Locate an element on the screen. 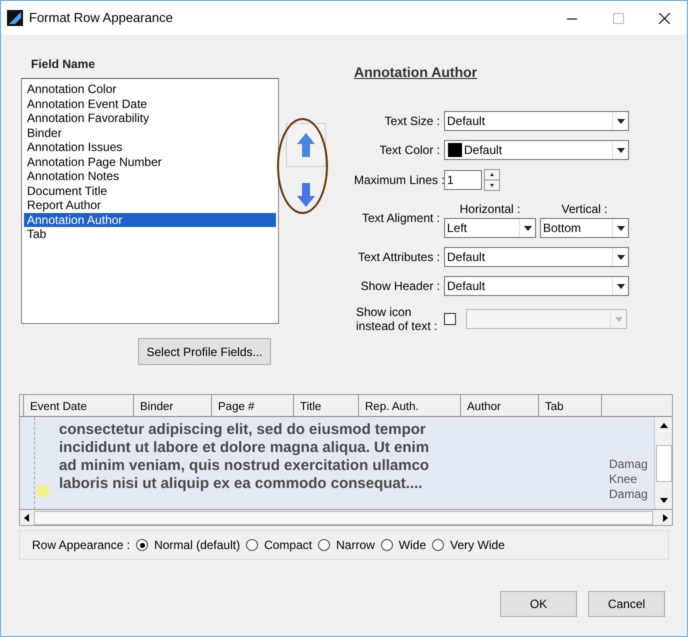  radio-label: Normal (default) is located at coordinates (197, 545).